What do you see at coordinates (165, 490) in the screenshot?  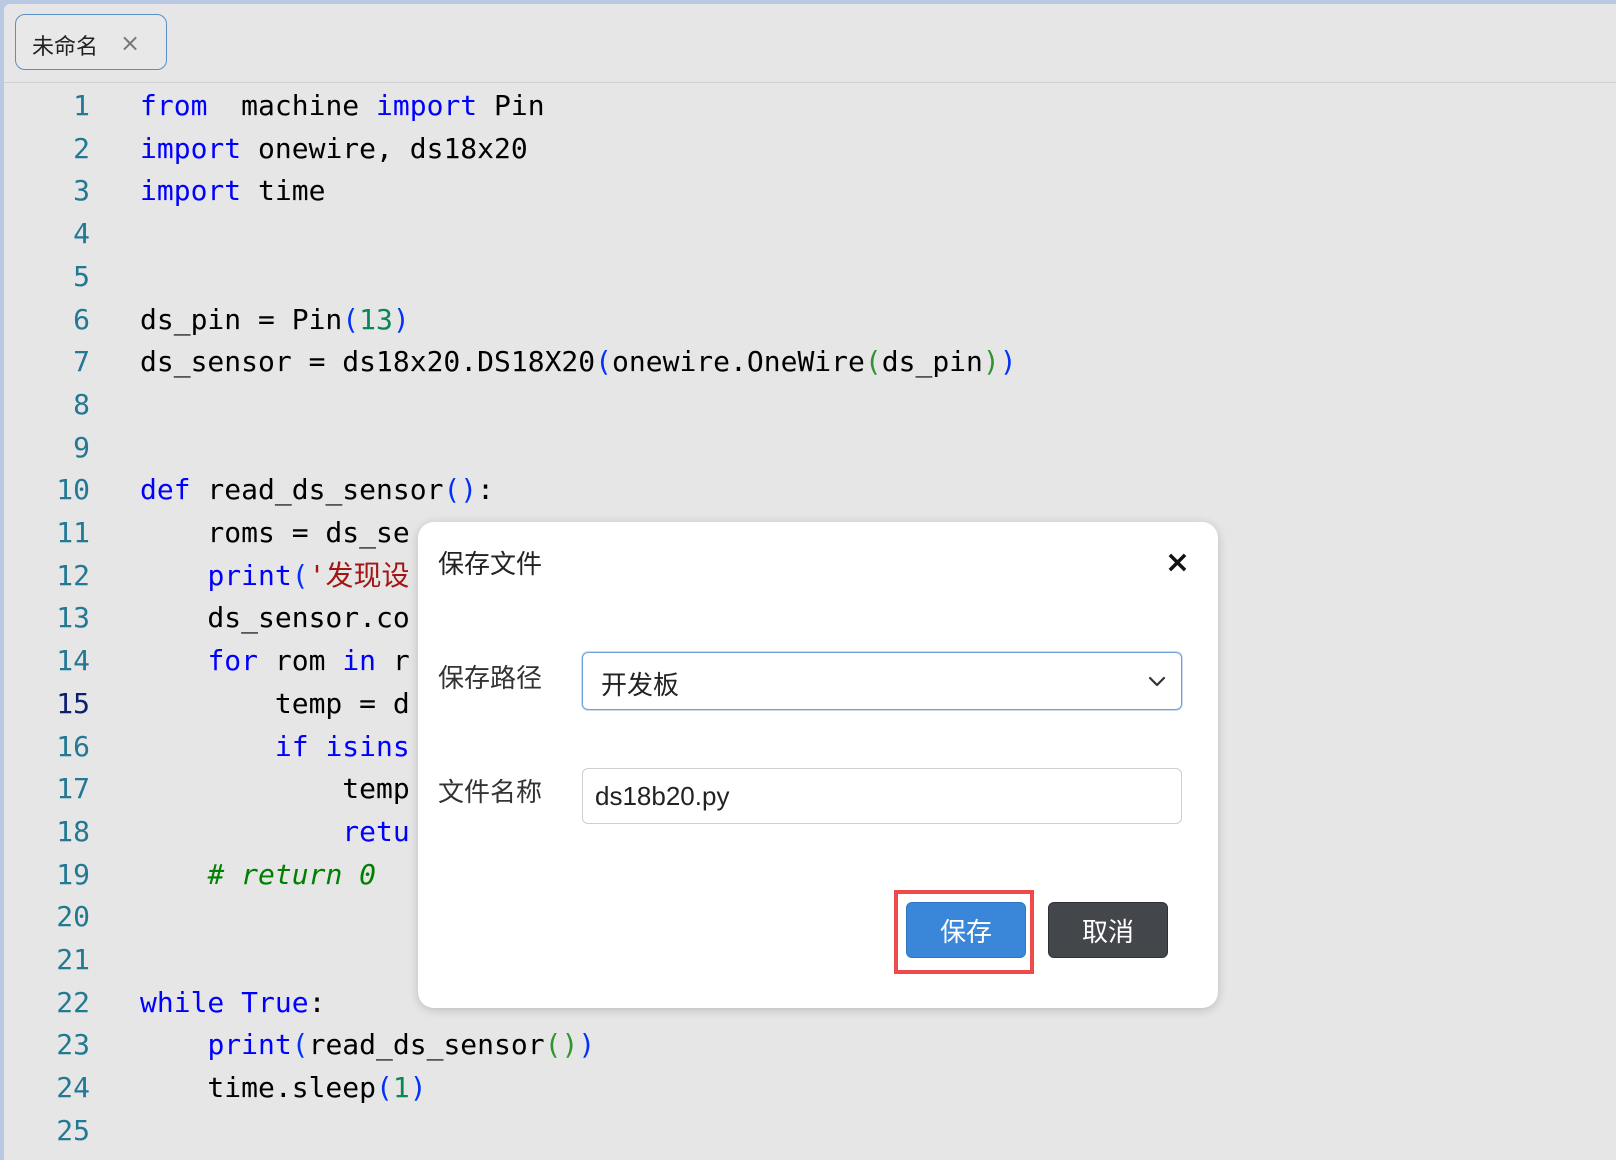 I see `code-token: def` at bounding box center [165, 490].